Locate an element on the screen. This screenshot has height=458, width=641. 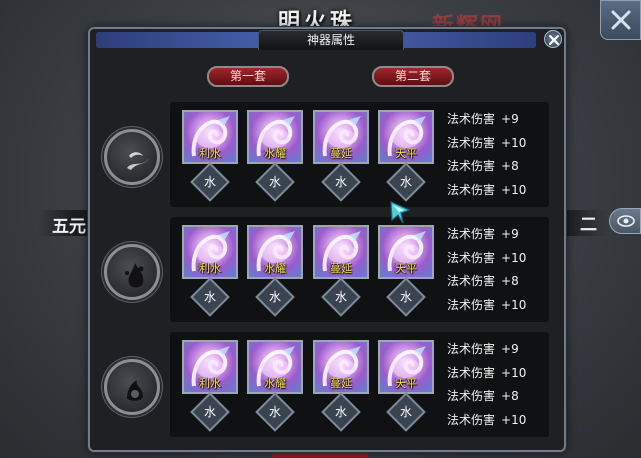
background-left-label: 五元 is located at coordinates (69, 227).